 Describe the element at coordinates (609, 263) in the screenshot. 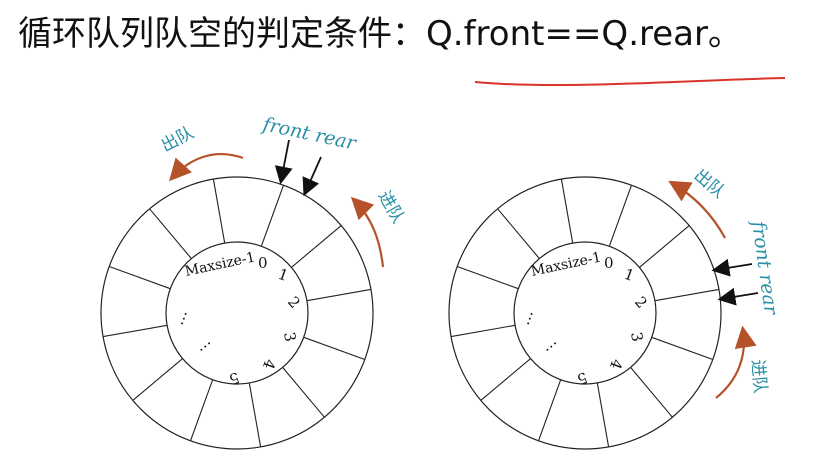

I see `index-0-right: 0` at that location.